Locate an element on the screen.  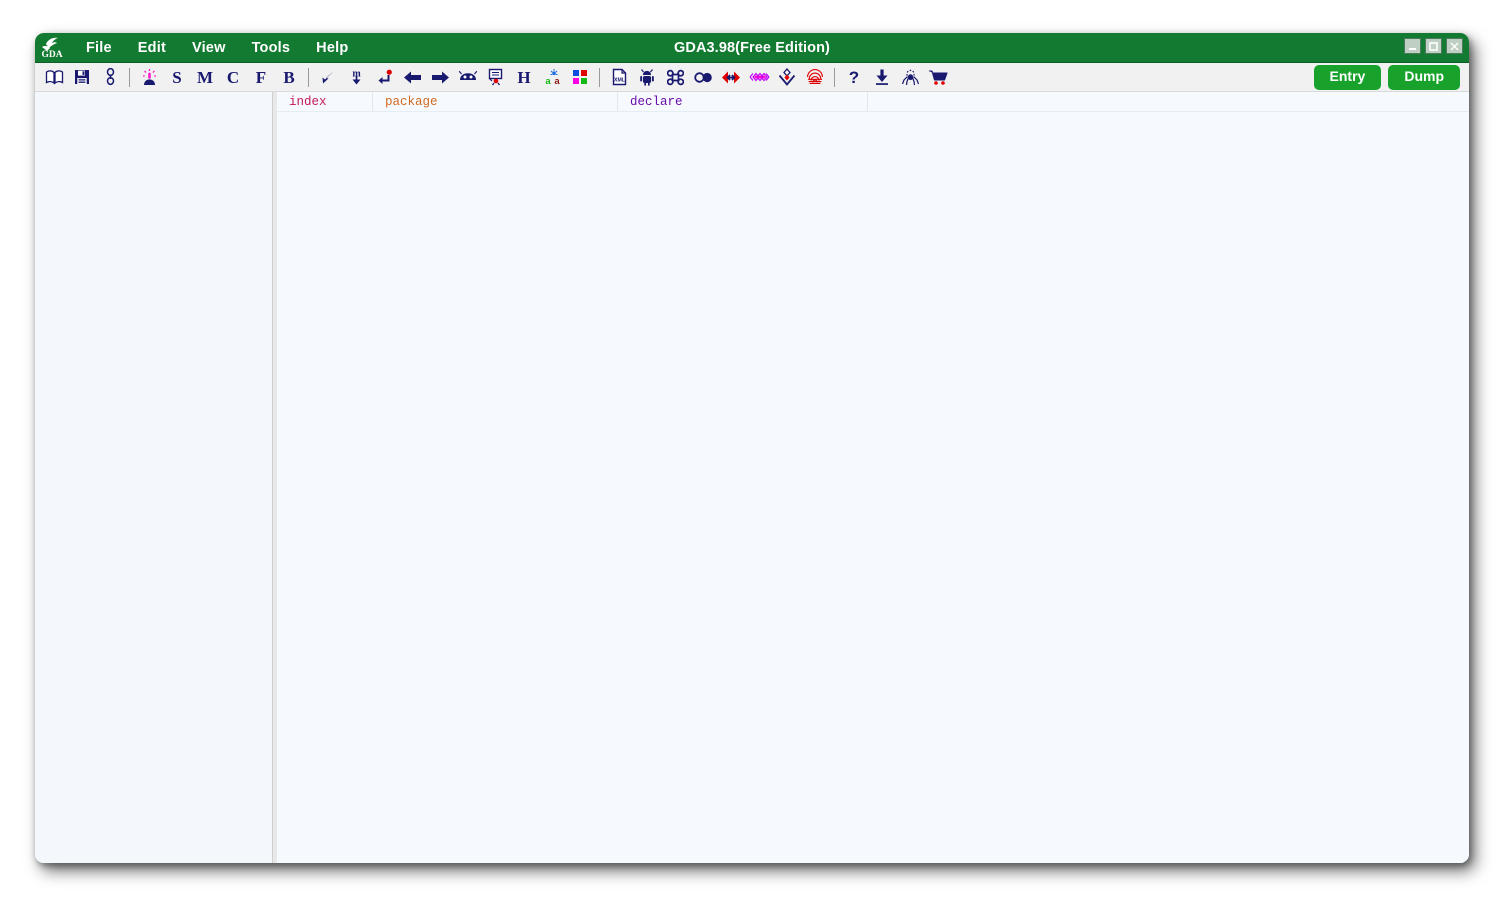
android-bug-icon is located at coordinates (647, 77).